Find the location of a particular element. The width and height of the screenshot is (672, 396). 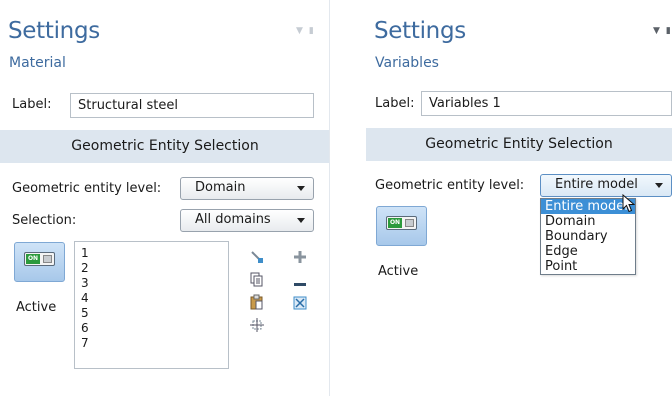

copy-icon is located at coordinates (257, 281).